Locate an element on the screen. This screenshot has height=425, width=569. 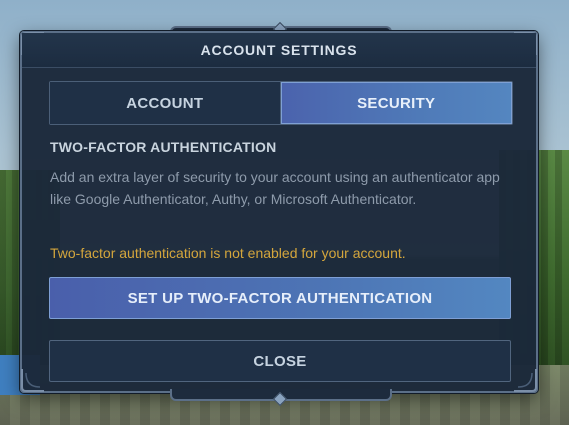
section-title: TWO-FACTOR AUTHENTICATION is located at coordinates (163, 147).